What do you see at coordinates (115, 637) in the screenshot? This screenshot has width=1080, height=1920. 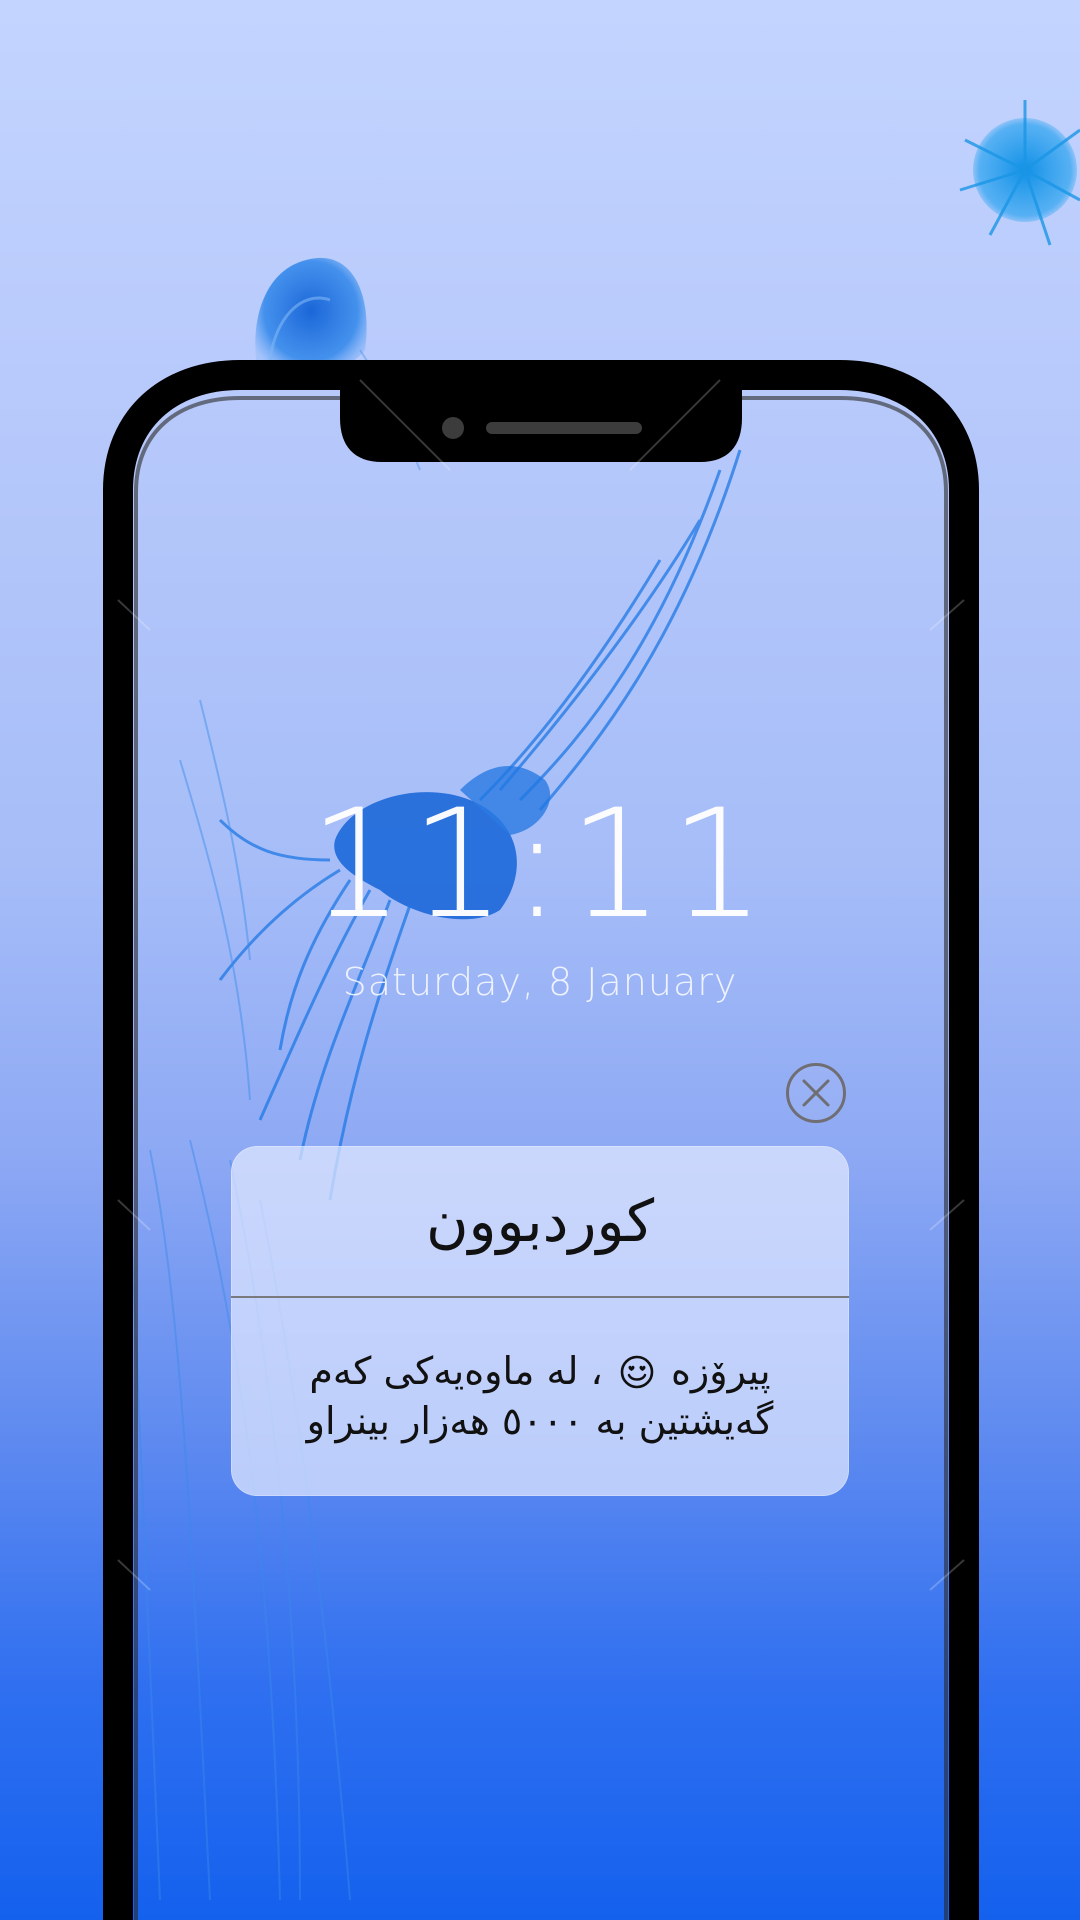 I see `volume-up-button` at bounding box center [115, 637].